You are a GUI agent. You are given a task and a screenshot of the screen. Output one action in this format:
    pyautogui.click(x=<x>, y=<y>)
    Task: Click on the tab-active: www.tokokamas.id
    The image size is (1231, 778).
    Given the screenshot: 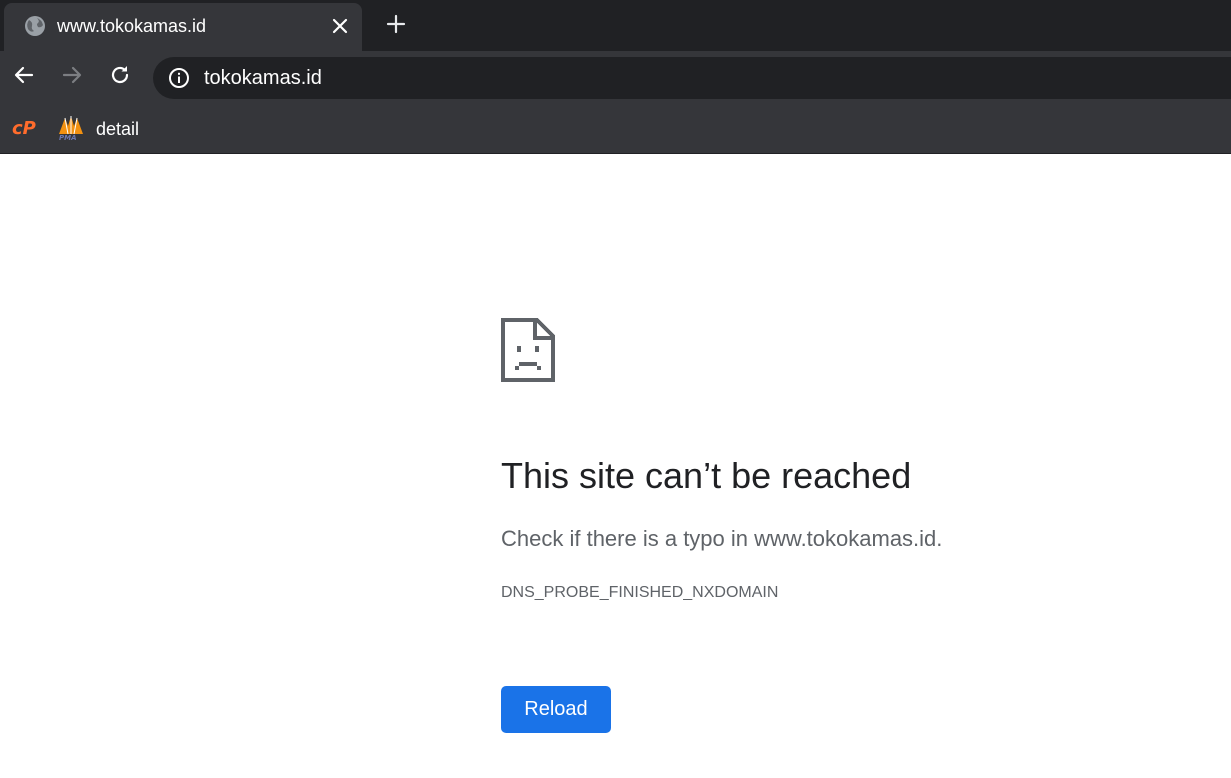 What is the action you would take?
    pyautogui.click(x=183, y=27)
    